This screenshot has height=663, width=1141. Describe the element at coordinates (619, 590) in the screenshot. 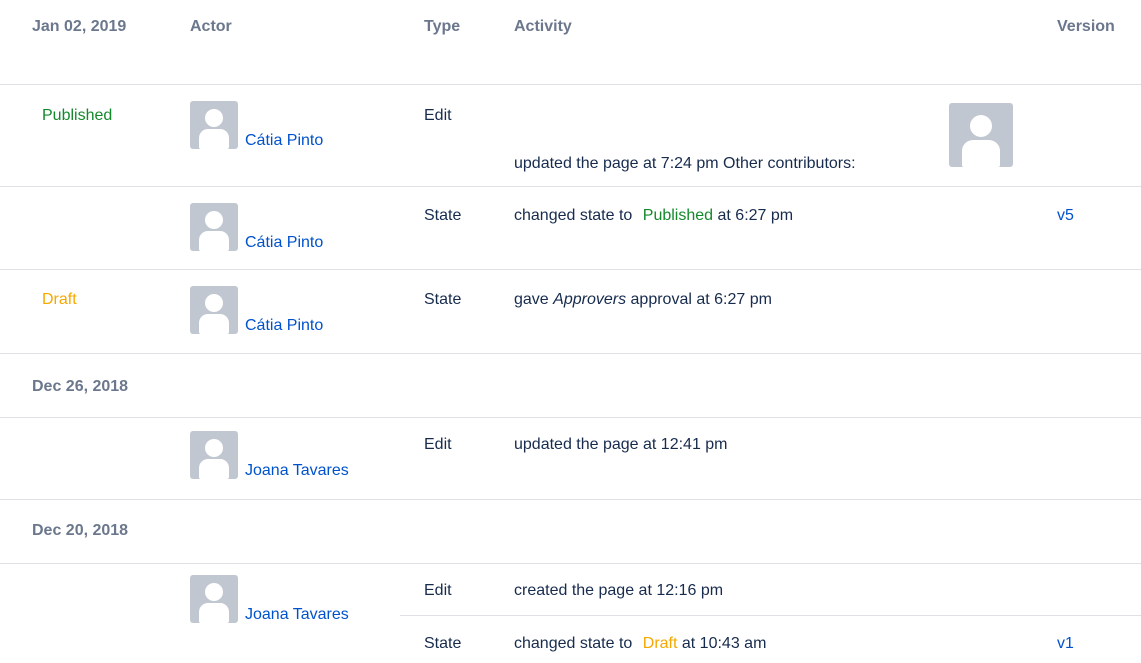

I see `activity-text: created the page at 12:16 pm` at that location.